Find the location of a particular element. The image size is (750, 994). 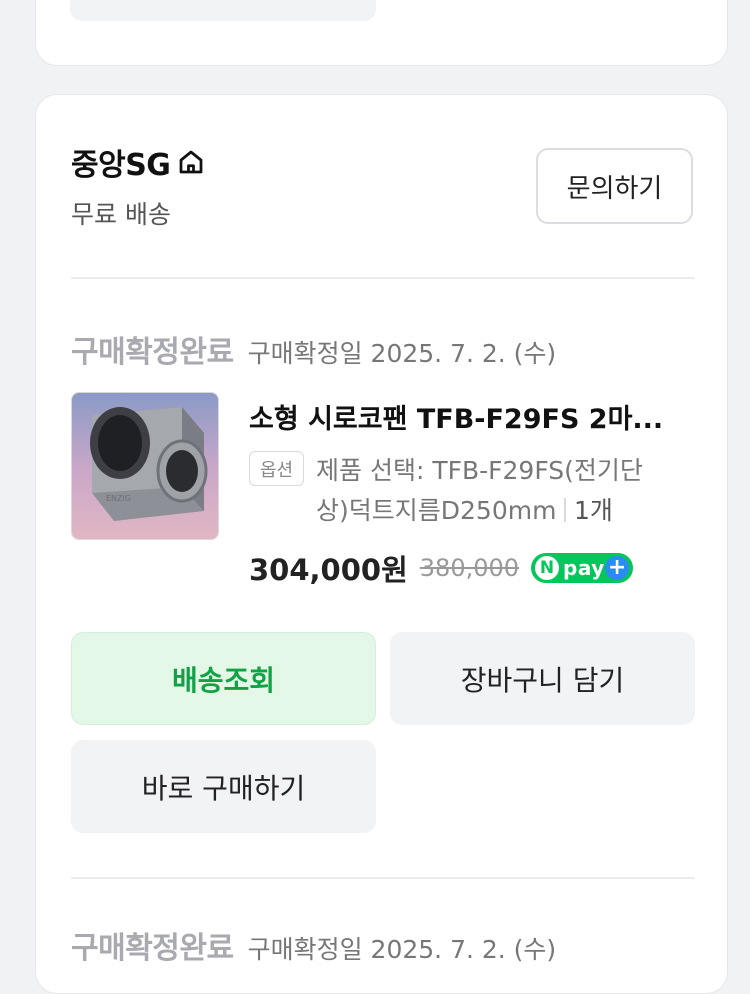

confirm-date: 구매확정일 2025. 7. 2. (수) is located at coordinates (402, 353).